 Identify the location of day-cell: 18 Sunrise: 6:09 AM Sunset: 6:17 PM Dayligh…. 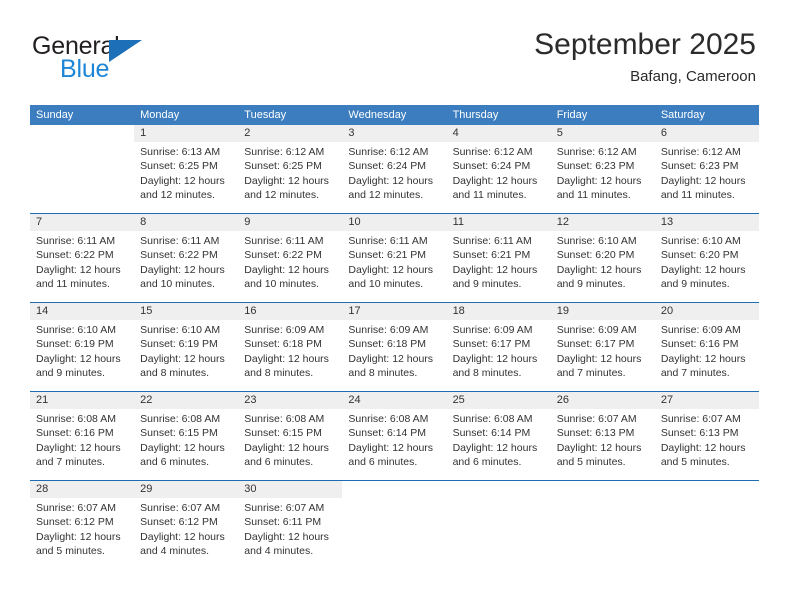
(498, 347).